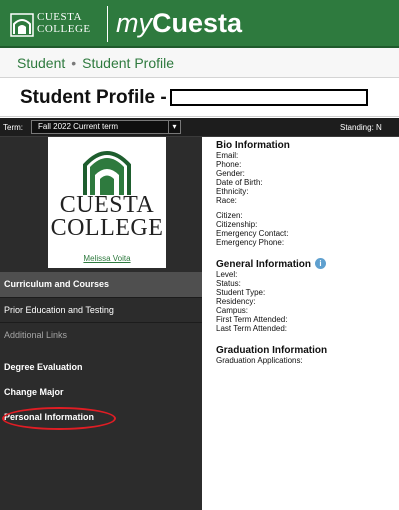  What do you see at coordinates (252, 328) in the screenshot?
I see `general-field-last-term-attended: Last Term Attended:` at bounding box center [252, 328].